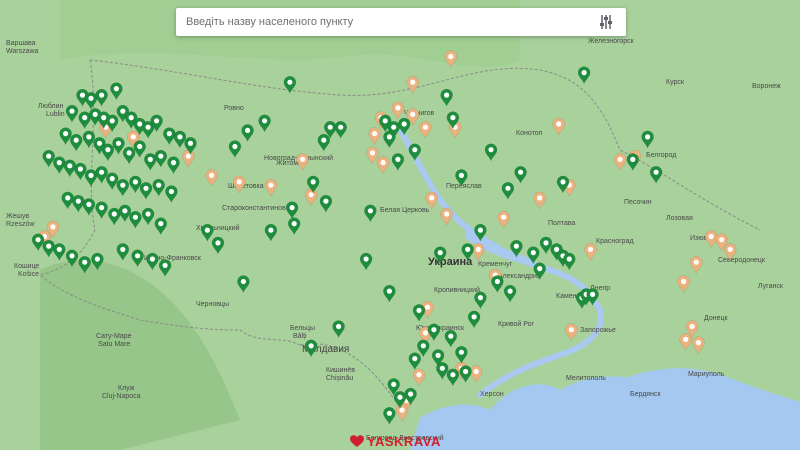  Describe the element at coordinates (562, 223) in the screenshot. I see `city-label: Полтава` at that location.